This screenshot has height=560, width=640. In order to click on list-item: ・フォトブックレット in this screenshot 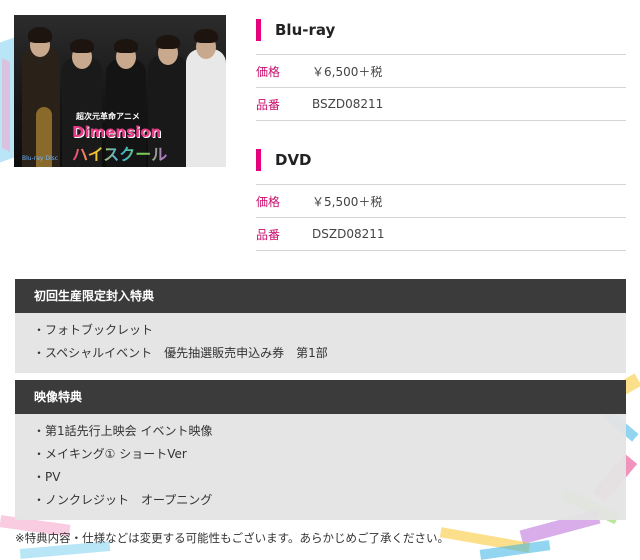, I will do `click(93, 330)`.